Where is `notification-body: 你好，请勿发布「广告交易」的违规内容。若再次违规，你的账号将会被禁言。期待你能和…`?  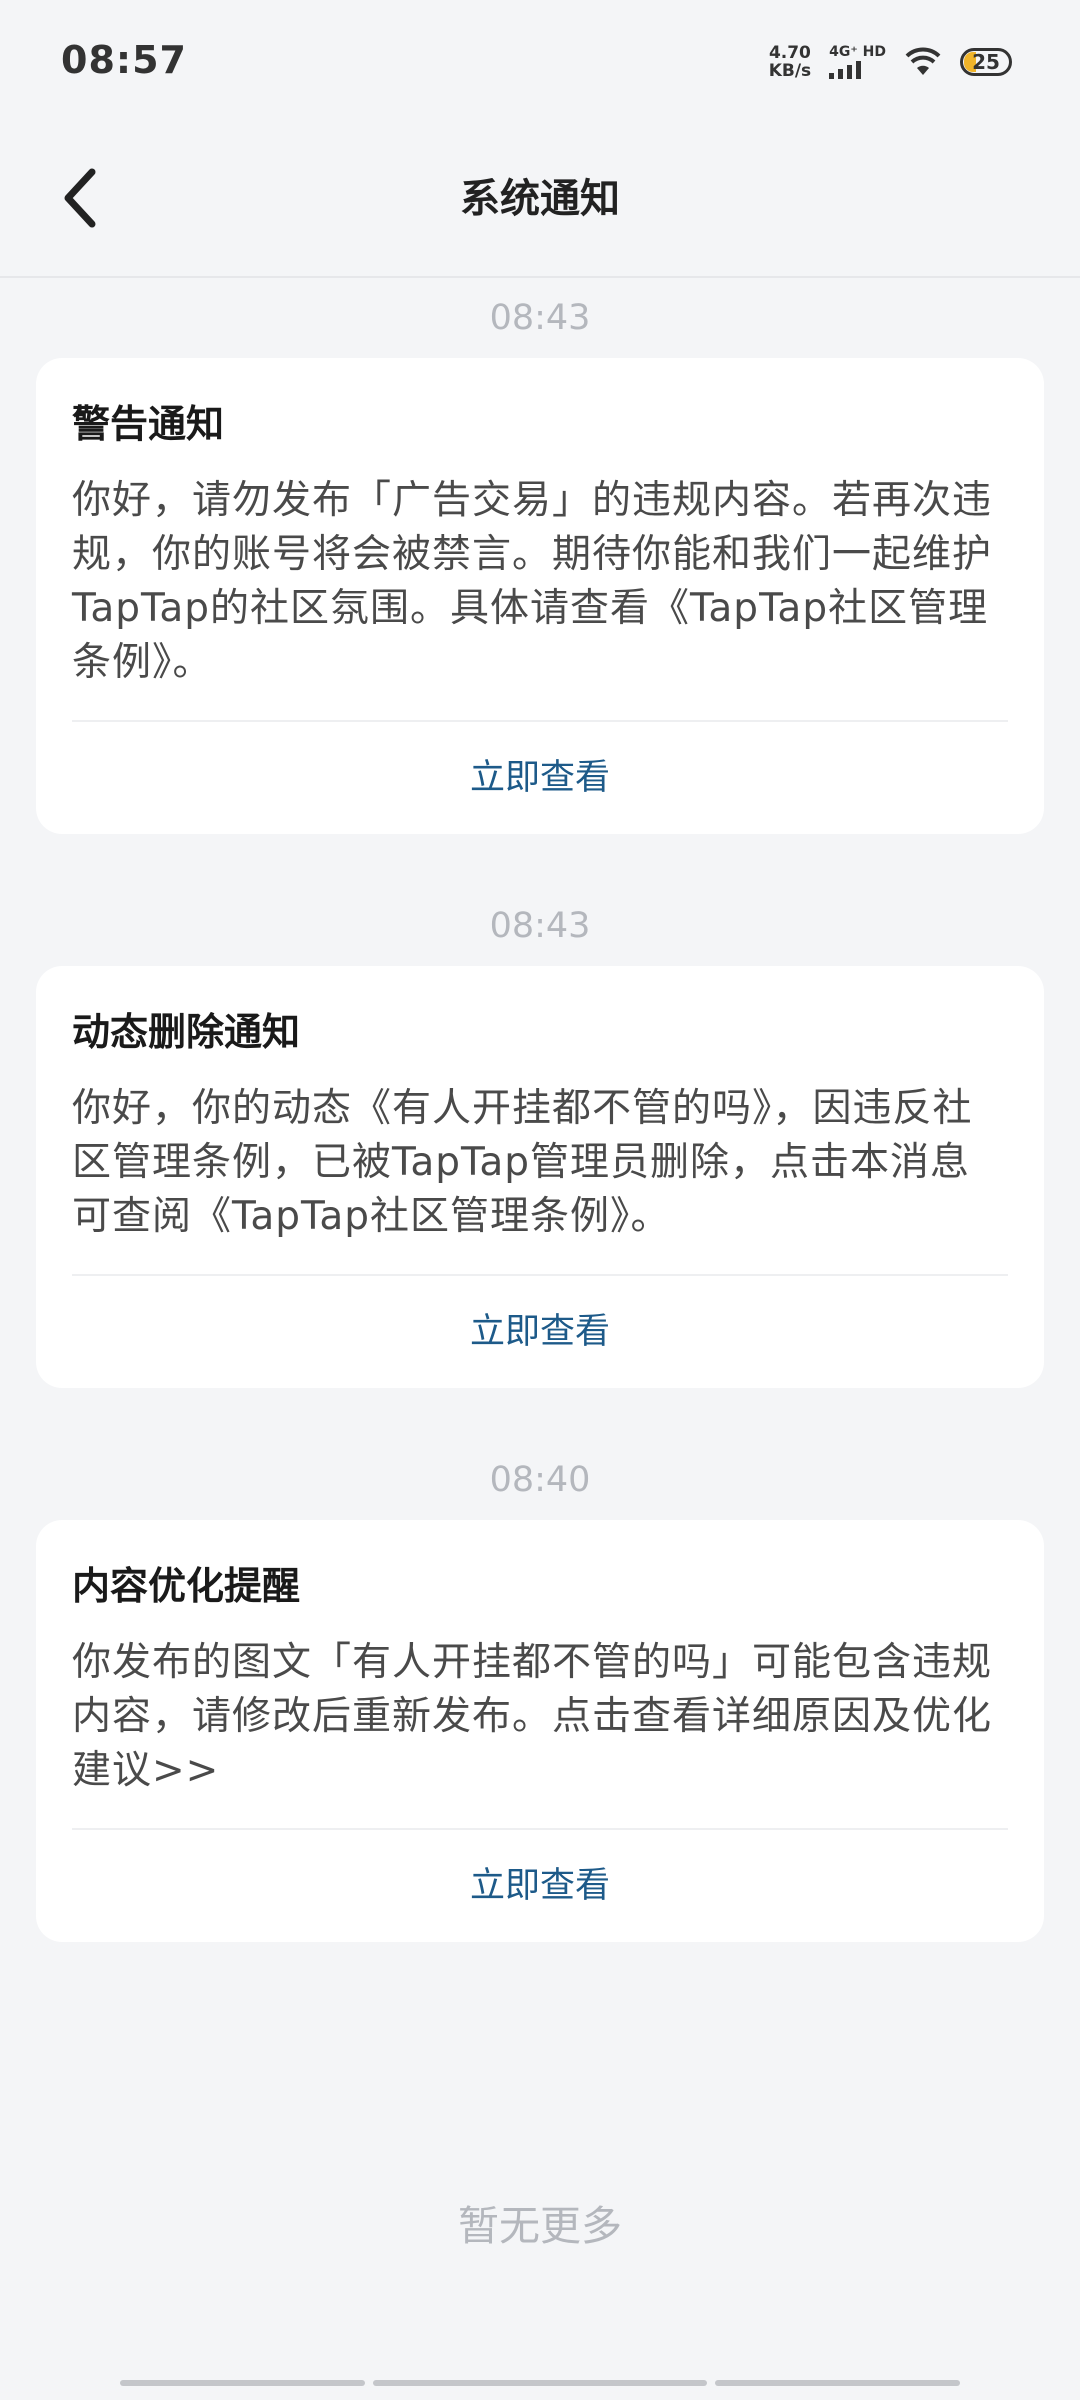 notification-body: 你好，请勿发布「广告交易」的违规内容。若再次违规，你的账号将会被禁言。期待你能和… is located at coordinates (540, 598).